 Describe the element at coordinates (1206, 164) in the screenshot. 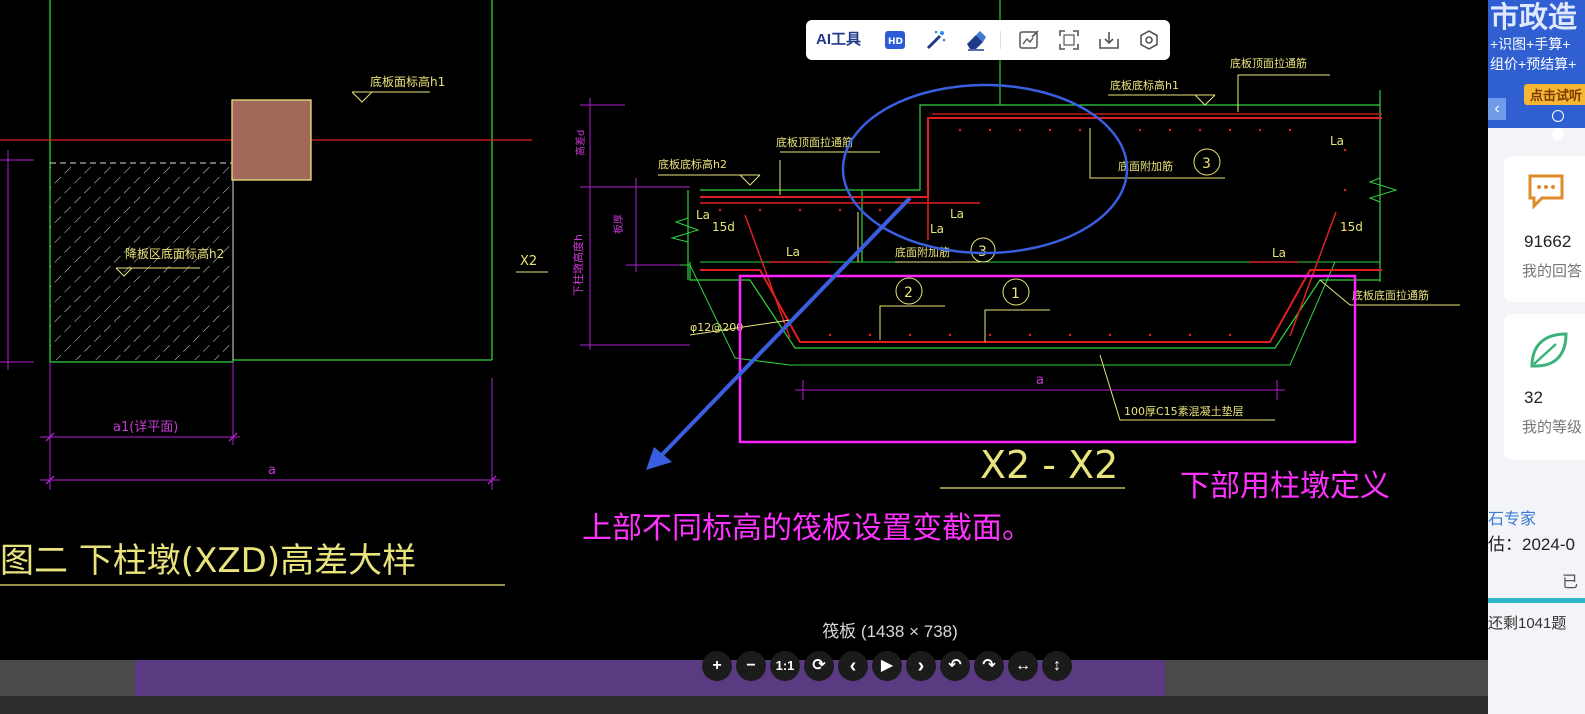

I see `marker-3-top: 3` at that location.